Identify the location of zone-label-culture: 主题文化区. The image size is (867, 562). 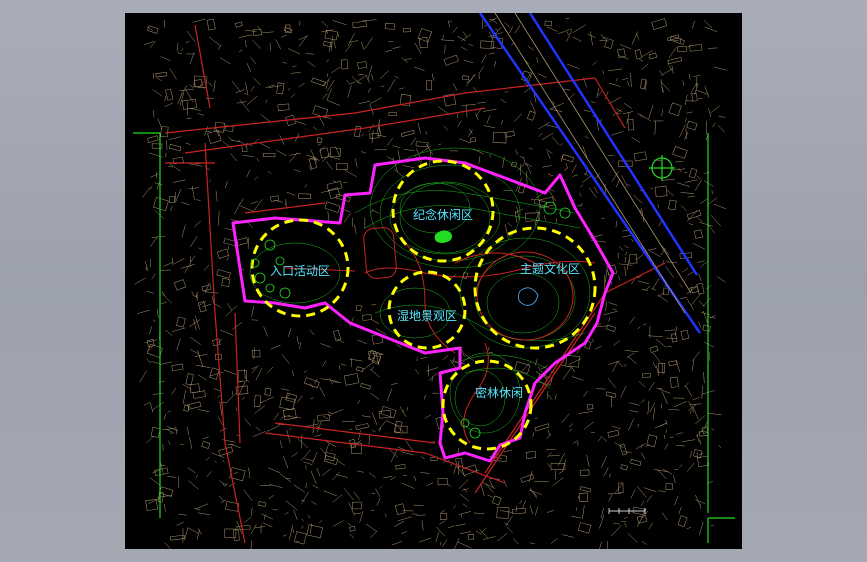
(550, 268).